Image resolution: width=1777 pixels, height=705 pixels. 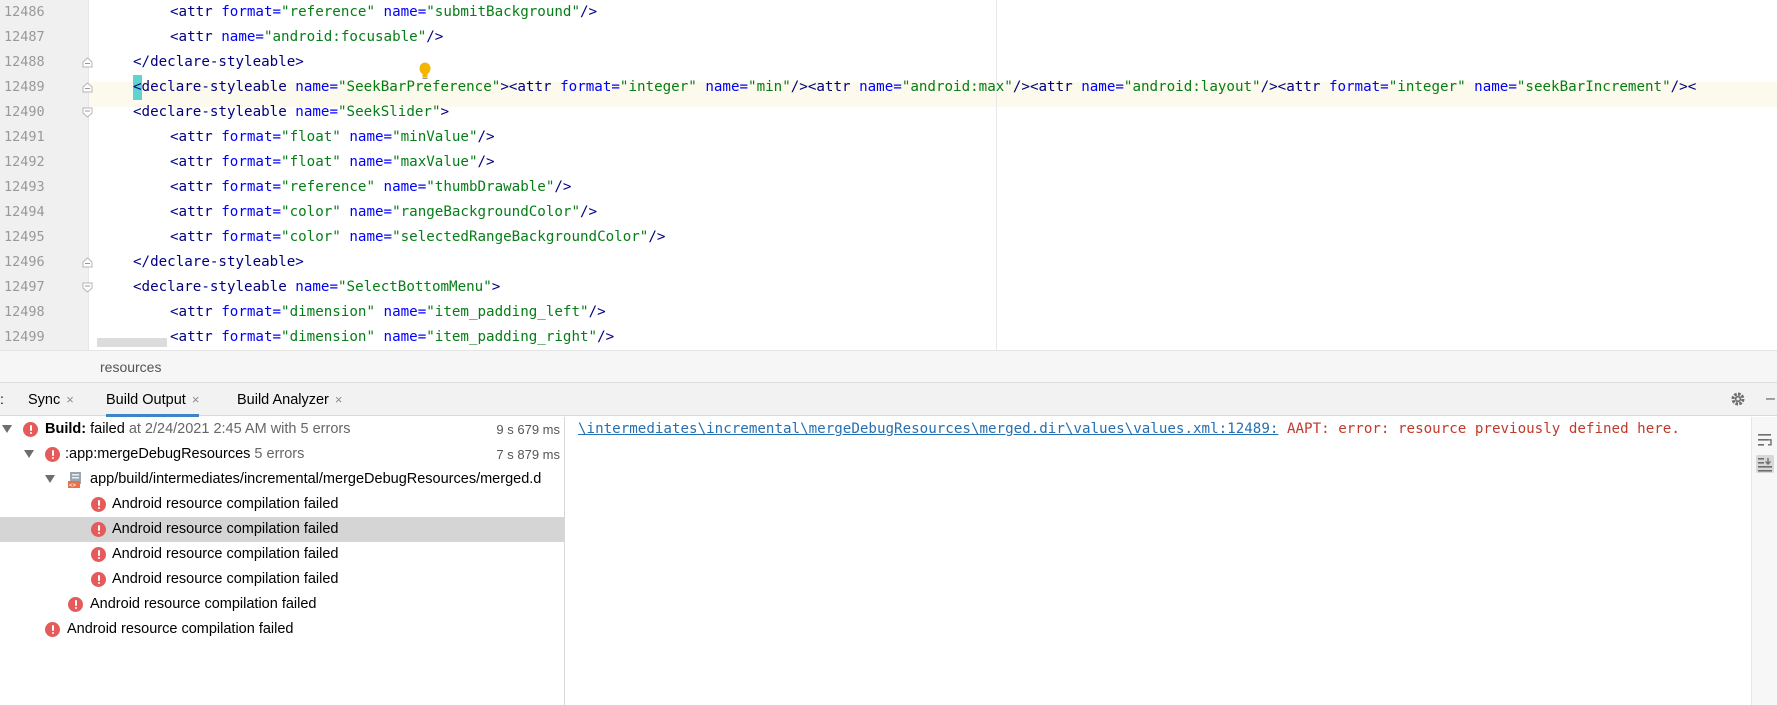 I want to click on task-duration: 7 s 879 ms, so click(x=528, y=454).